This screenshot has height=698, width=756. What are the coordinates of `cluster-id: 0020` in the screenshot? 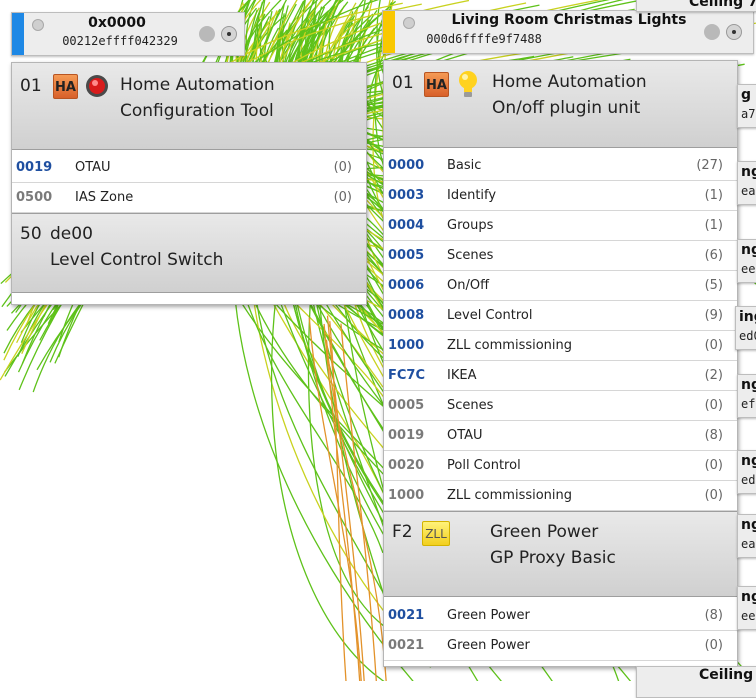 It's located at (406, 465).